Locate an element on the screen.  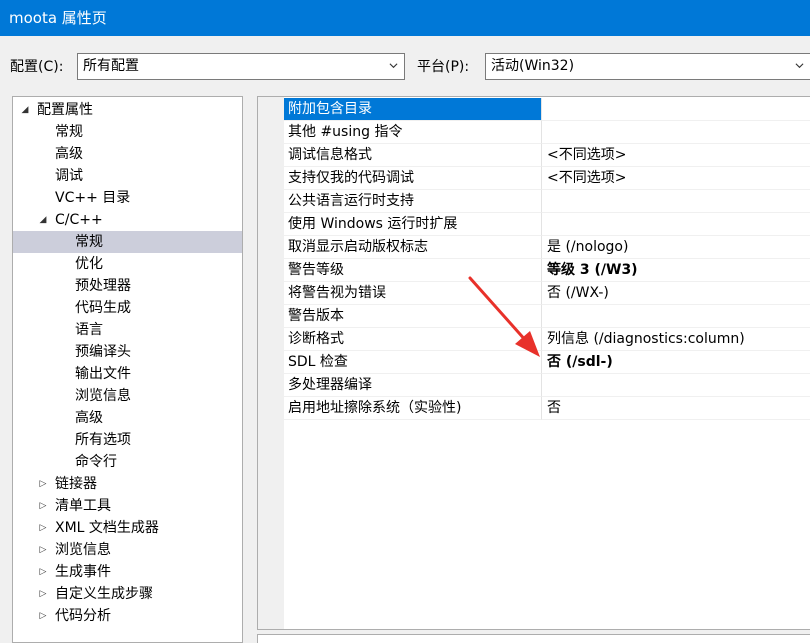
tree-item: 预编译头 is located at coordinates (127, 352).